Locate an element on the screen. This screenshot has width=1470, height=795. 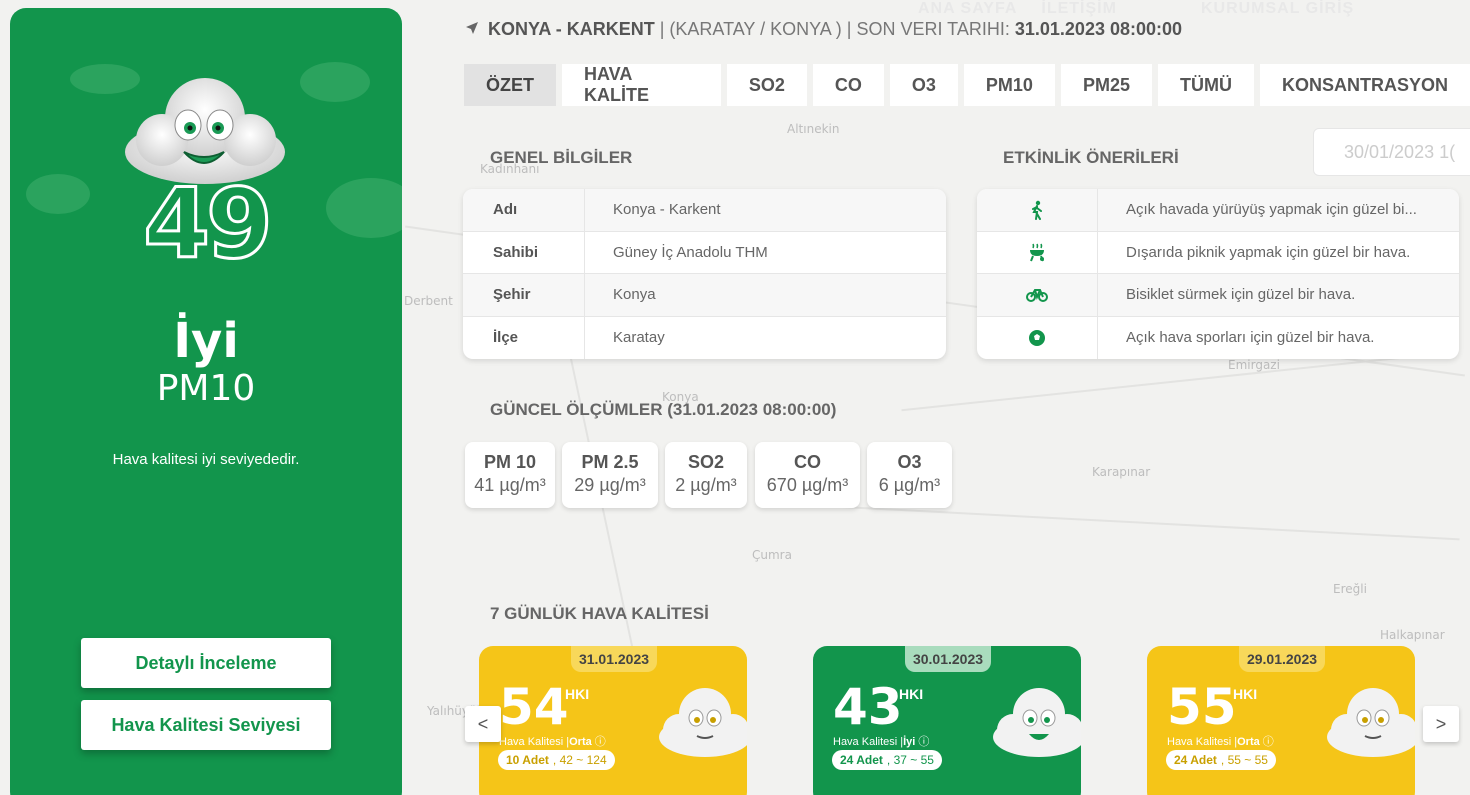
measurement-card-co: CO 670 µg/m³ is located at coordinates (807, 475).